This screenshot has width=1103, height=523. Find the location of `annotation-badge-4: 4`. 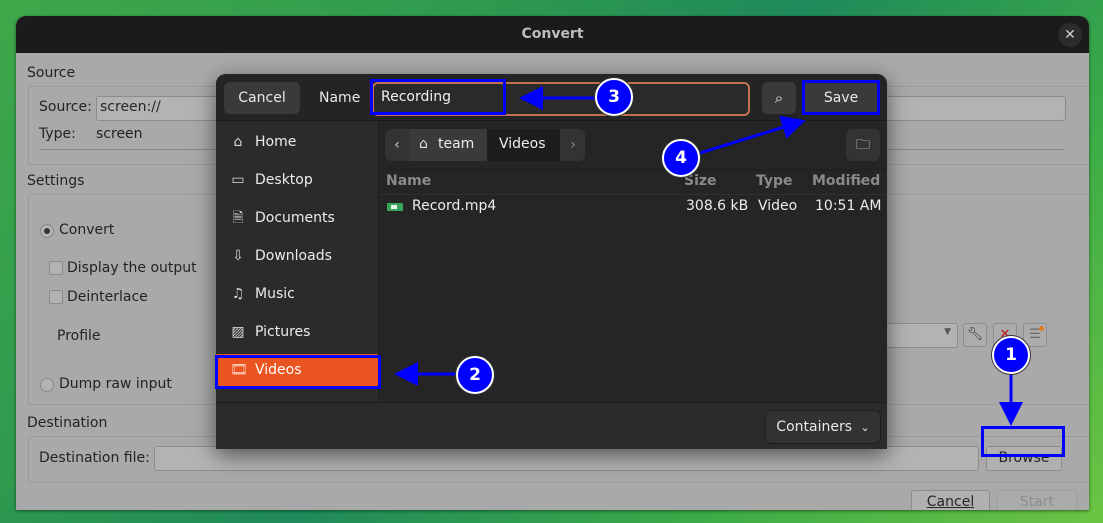

annotation-badge-4: 4 is located at coordinates (681, 158).